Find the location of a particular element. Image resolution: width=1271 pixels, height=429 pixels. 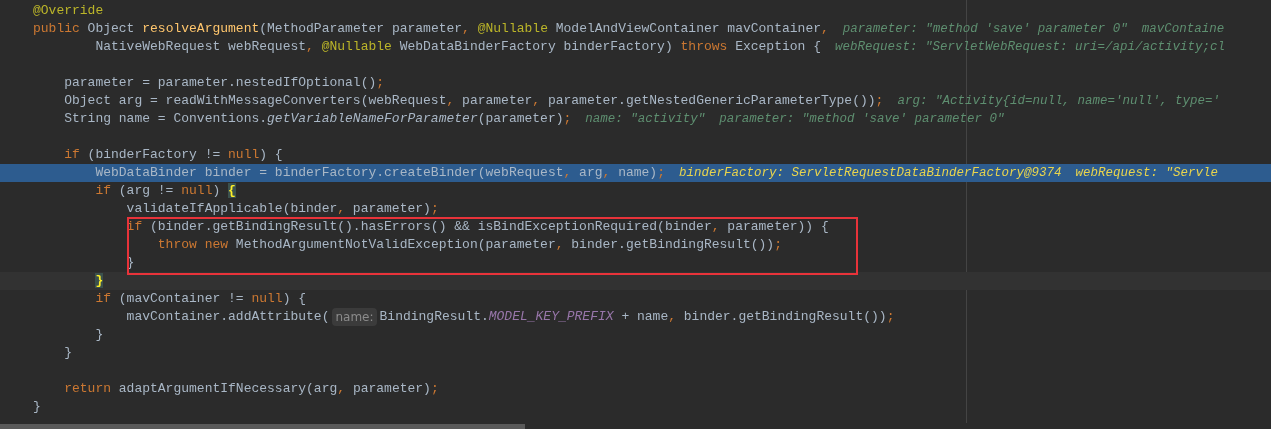

code-text: BindingResult.MODEL_KEY_PREFIX + name, binder.getBindingResult()); is located at coordinates (637, 317).